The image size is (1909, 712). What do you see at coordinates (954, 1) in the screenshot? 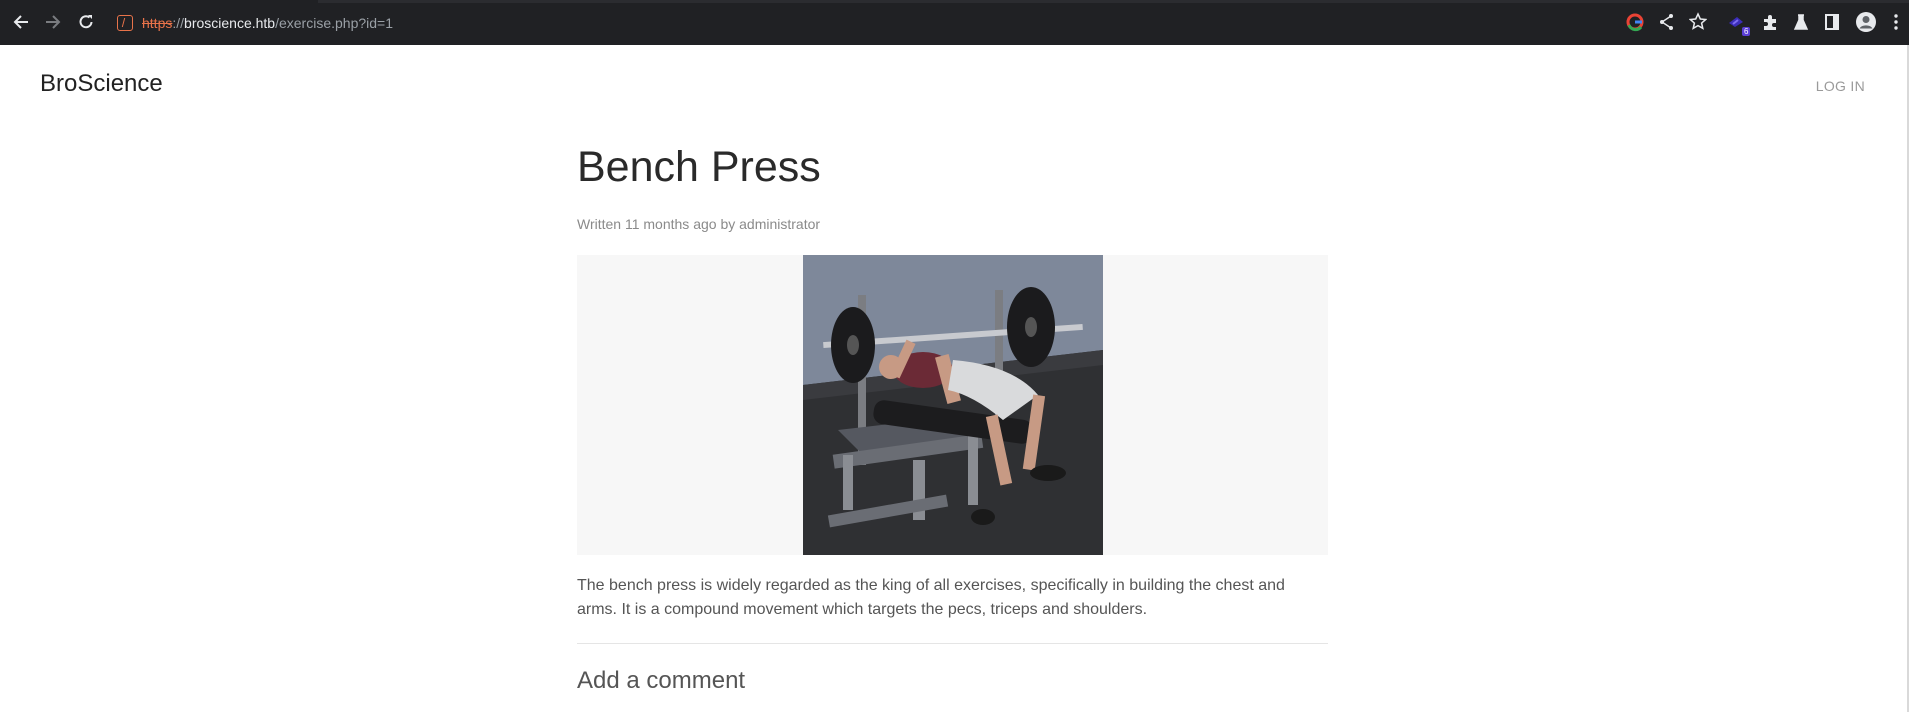
I see `tab-strip` at bounding box center [954, 1].